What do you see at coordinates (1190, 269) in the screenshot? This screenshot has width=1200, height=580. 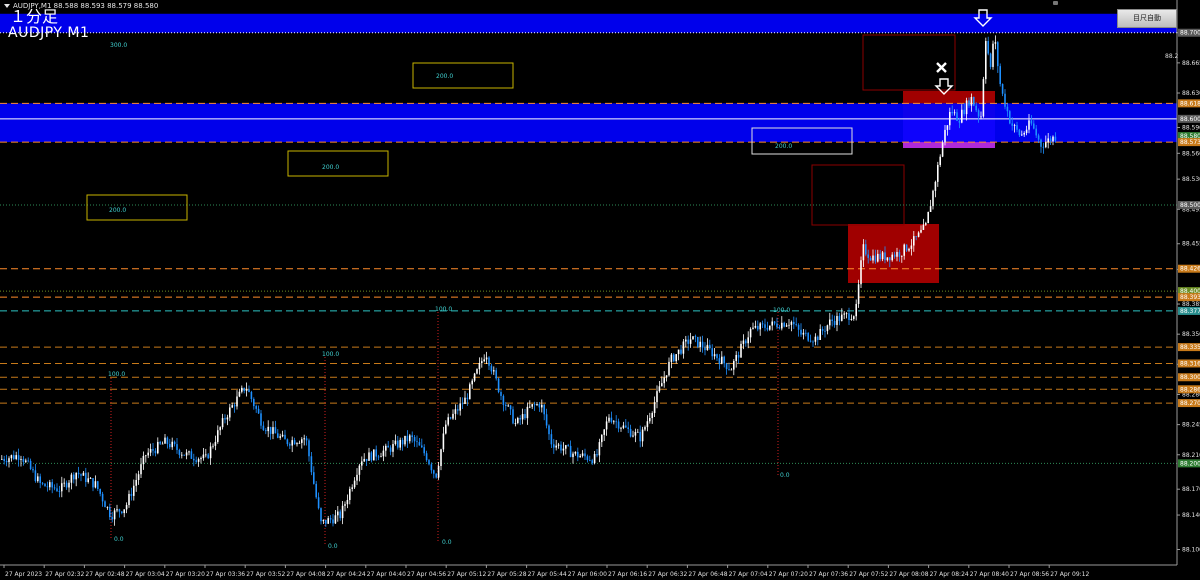 I see `price-label: 88.426` at bounding box center [1190, 269].